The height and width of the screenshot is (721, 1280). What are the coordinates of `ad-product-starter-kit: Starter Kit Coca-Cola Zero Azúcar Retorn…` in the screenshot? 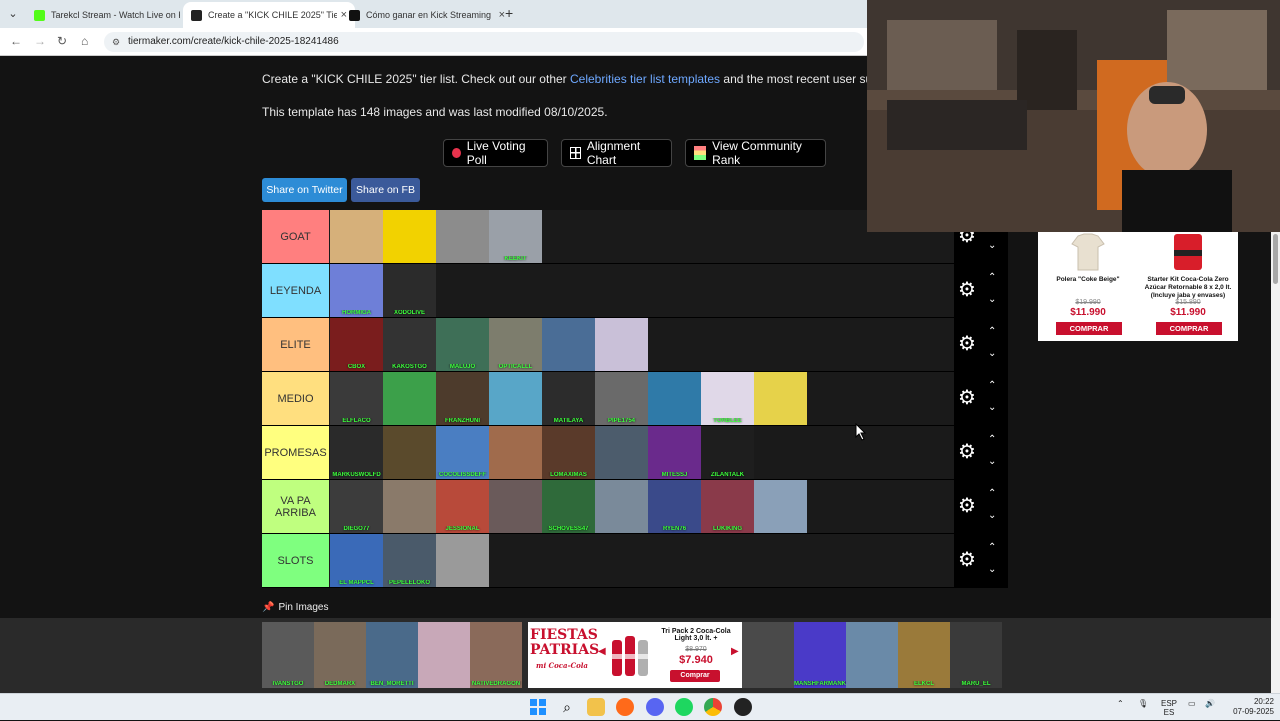 It's located at (1188, 286).